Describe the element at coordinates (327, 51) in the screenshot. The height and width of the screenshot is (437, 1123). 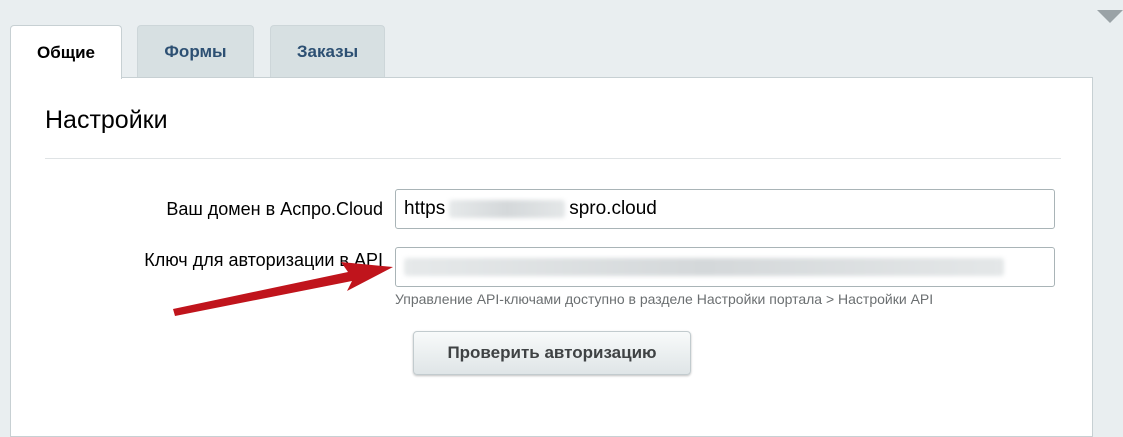
I see `tab-orders: Заказы` at that location.